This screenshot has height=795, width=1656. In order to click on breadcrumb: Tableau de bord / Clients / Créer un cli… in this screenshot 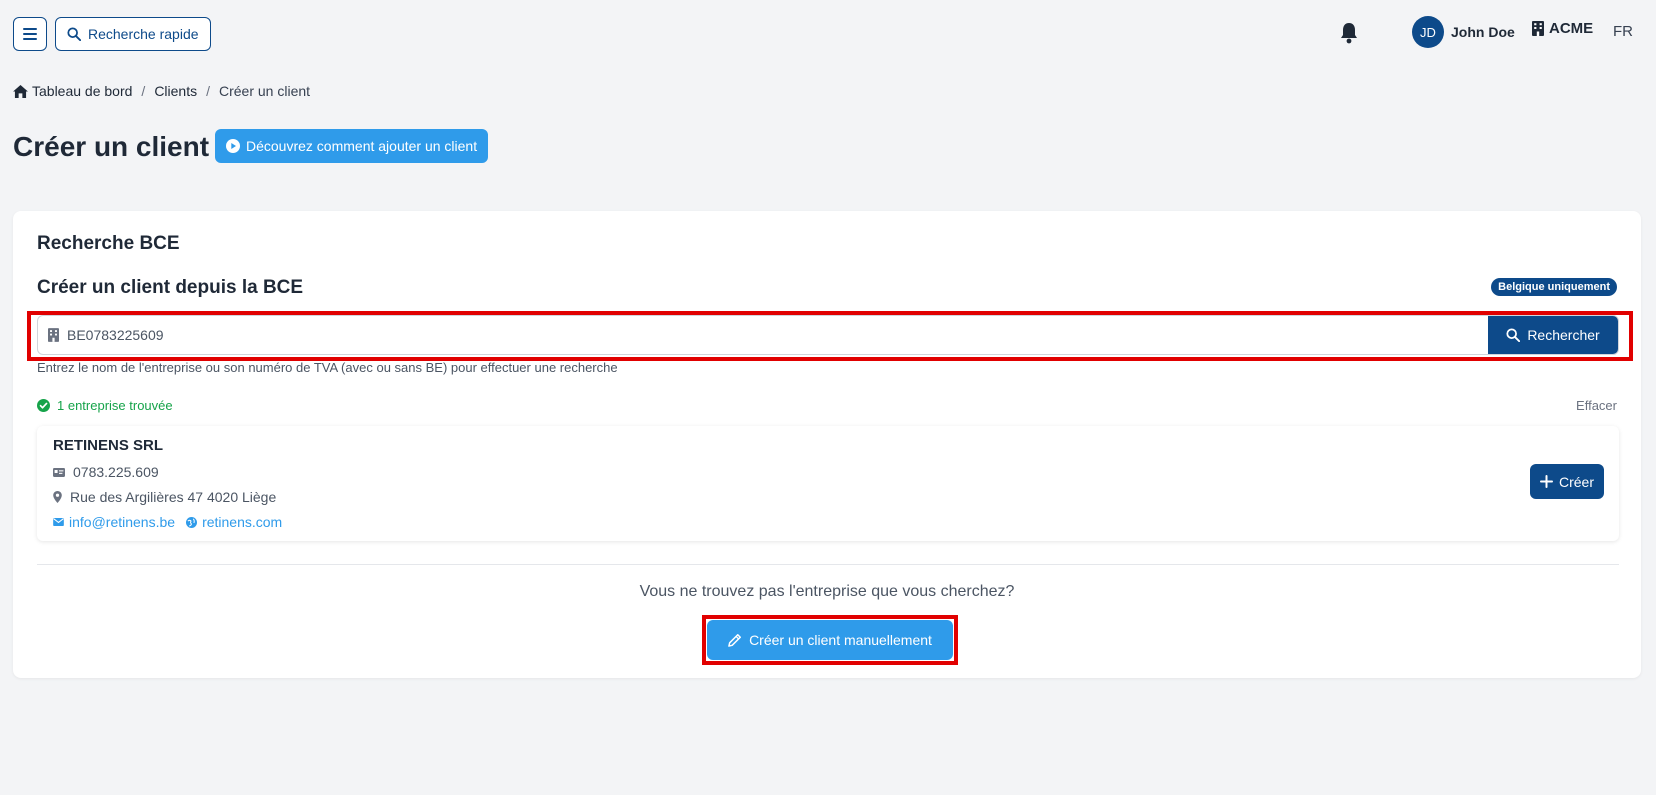, I will do `click(161, 91)`.